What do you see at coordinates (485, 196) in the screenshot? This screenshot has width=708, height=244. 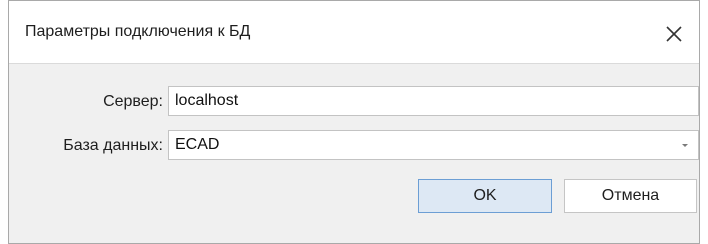 I see `ok-button: OK` at bounding box center [485, 196].